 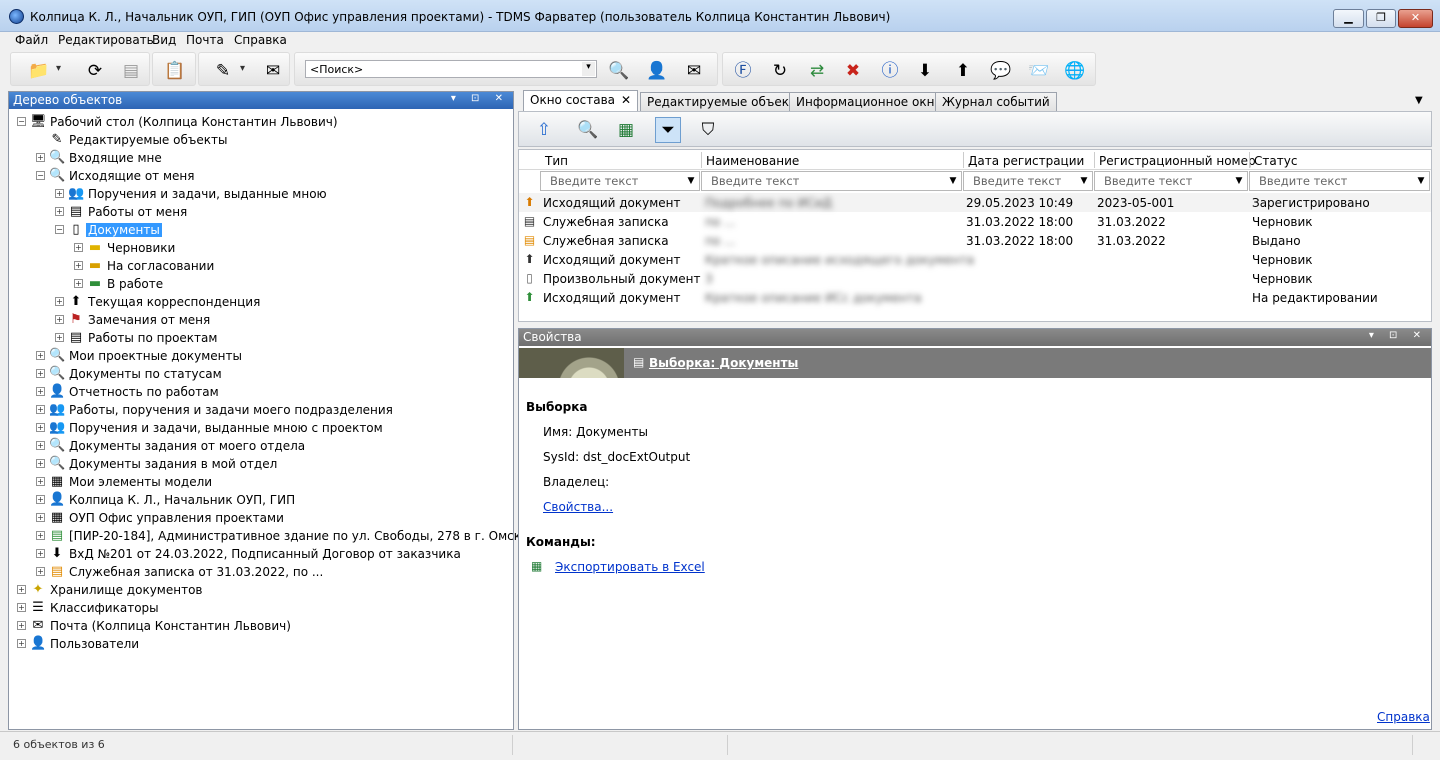 I want to click on filter-name-dropdown-icon: ▼, so click(x=953, y=181).